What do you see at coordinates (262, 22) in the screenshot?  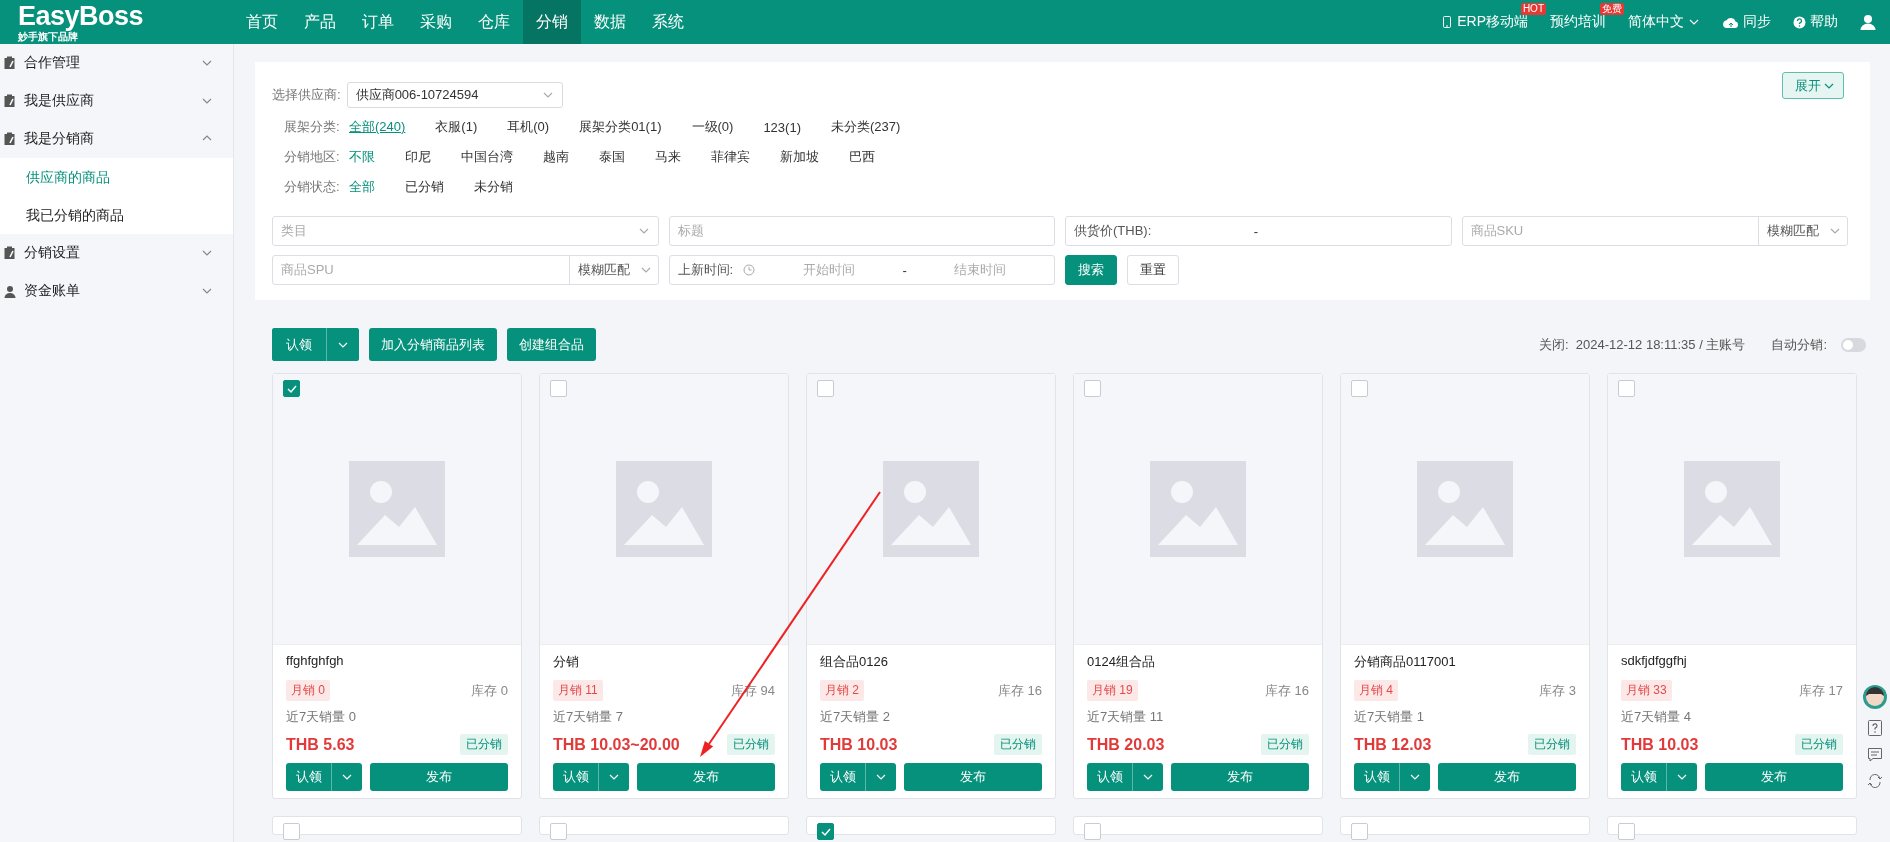 I see `nav-tab: 首页` at bounding box center [262, 22].